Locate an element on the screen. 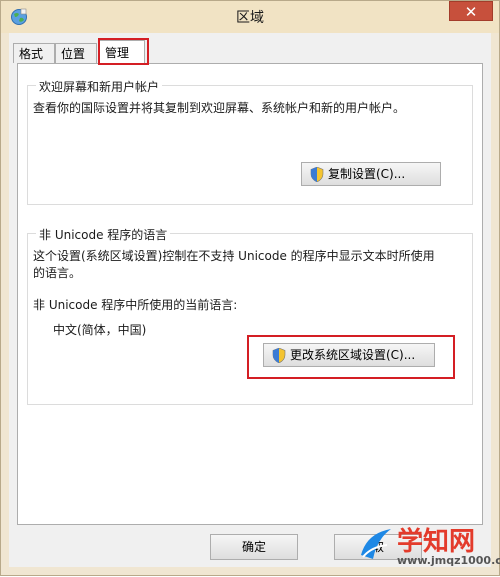  watermark-logo-icon is located at coordinates (376, 544).